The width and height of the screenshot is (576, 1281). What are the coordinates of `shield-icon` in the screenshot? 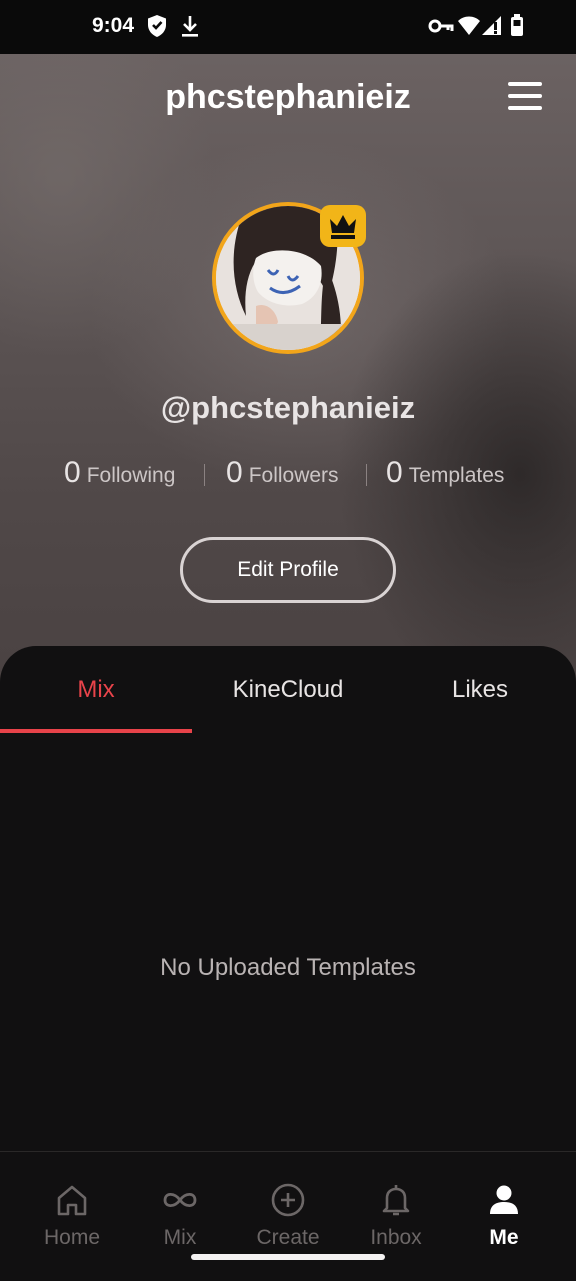 It's located at (157, 26).